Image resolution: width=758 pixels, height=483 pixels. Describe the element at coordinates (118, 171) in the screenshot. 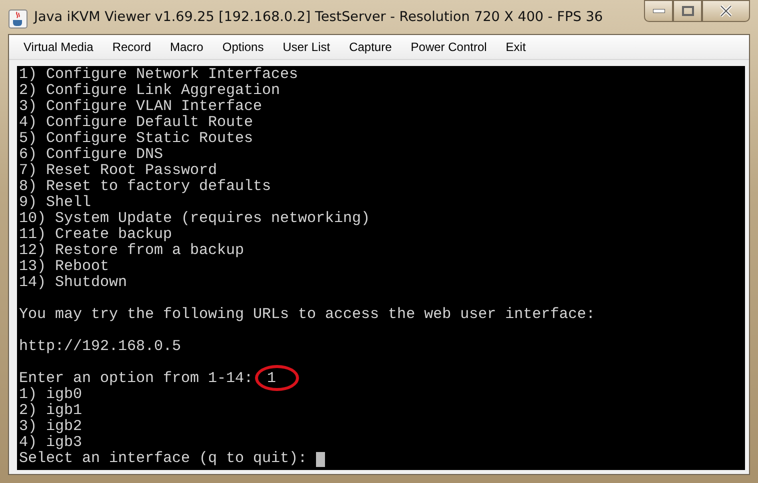

I see `console-line: 7) Reset Root Password` at that location.